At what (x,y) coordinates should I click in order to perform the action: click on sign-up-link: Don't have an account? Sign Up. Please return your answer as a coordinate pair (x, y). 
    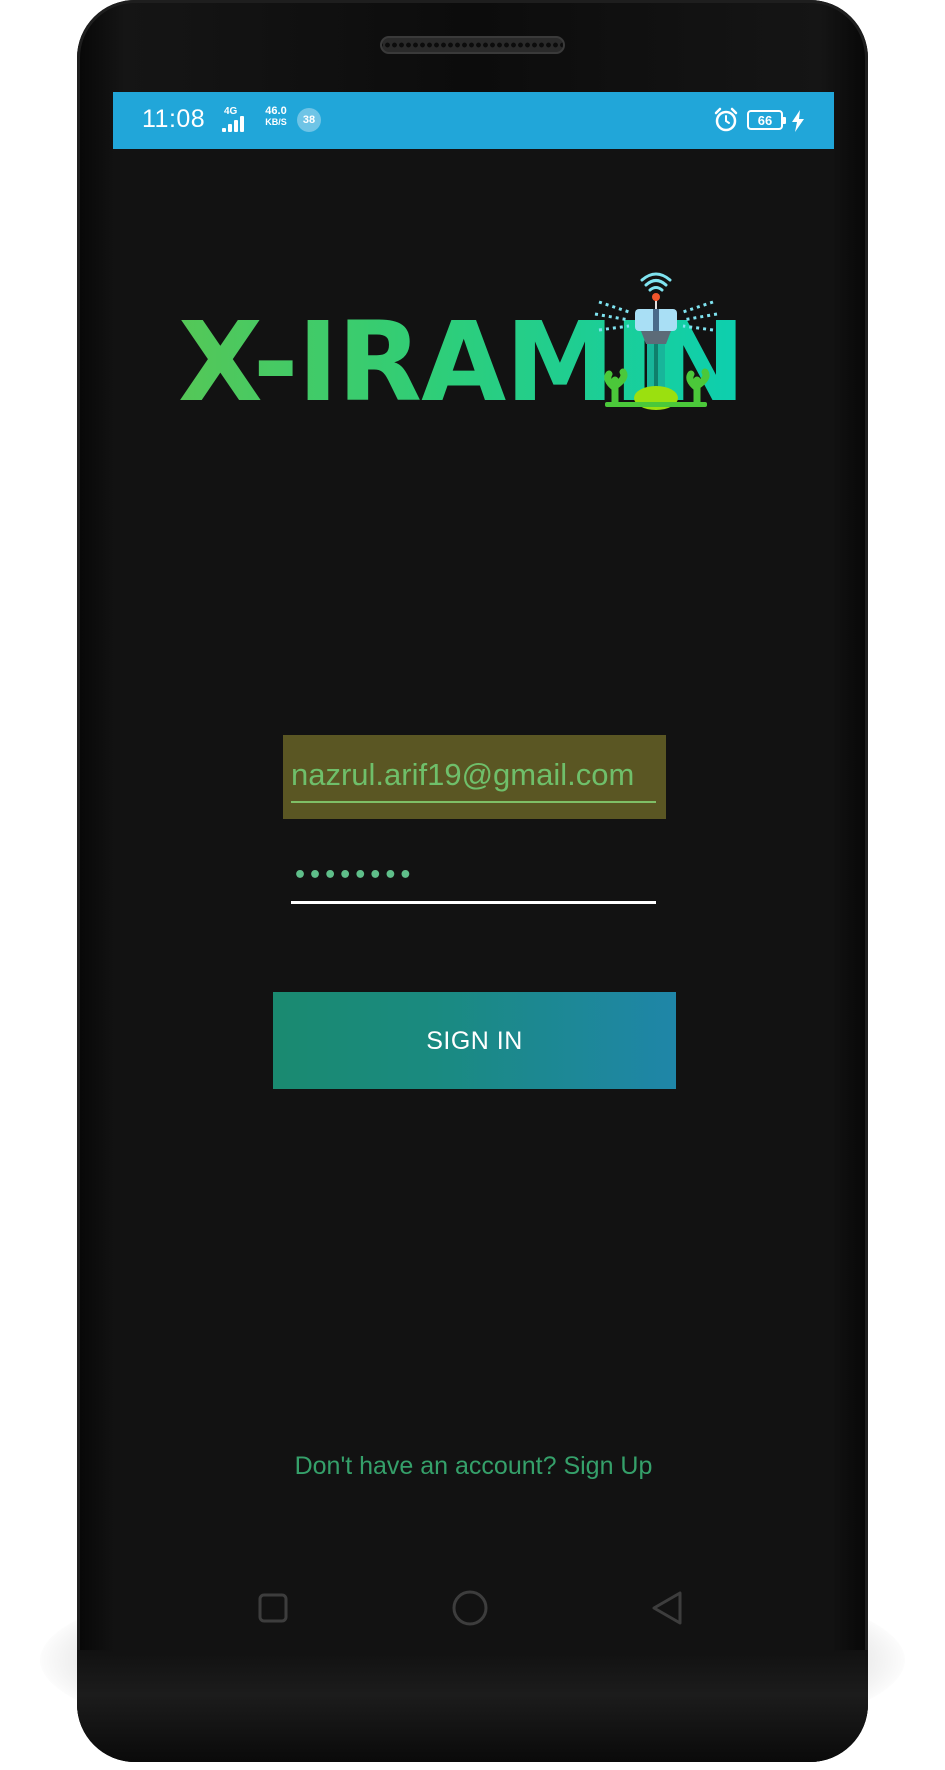
    Looking at the image, I should click on (473, 1466).